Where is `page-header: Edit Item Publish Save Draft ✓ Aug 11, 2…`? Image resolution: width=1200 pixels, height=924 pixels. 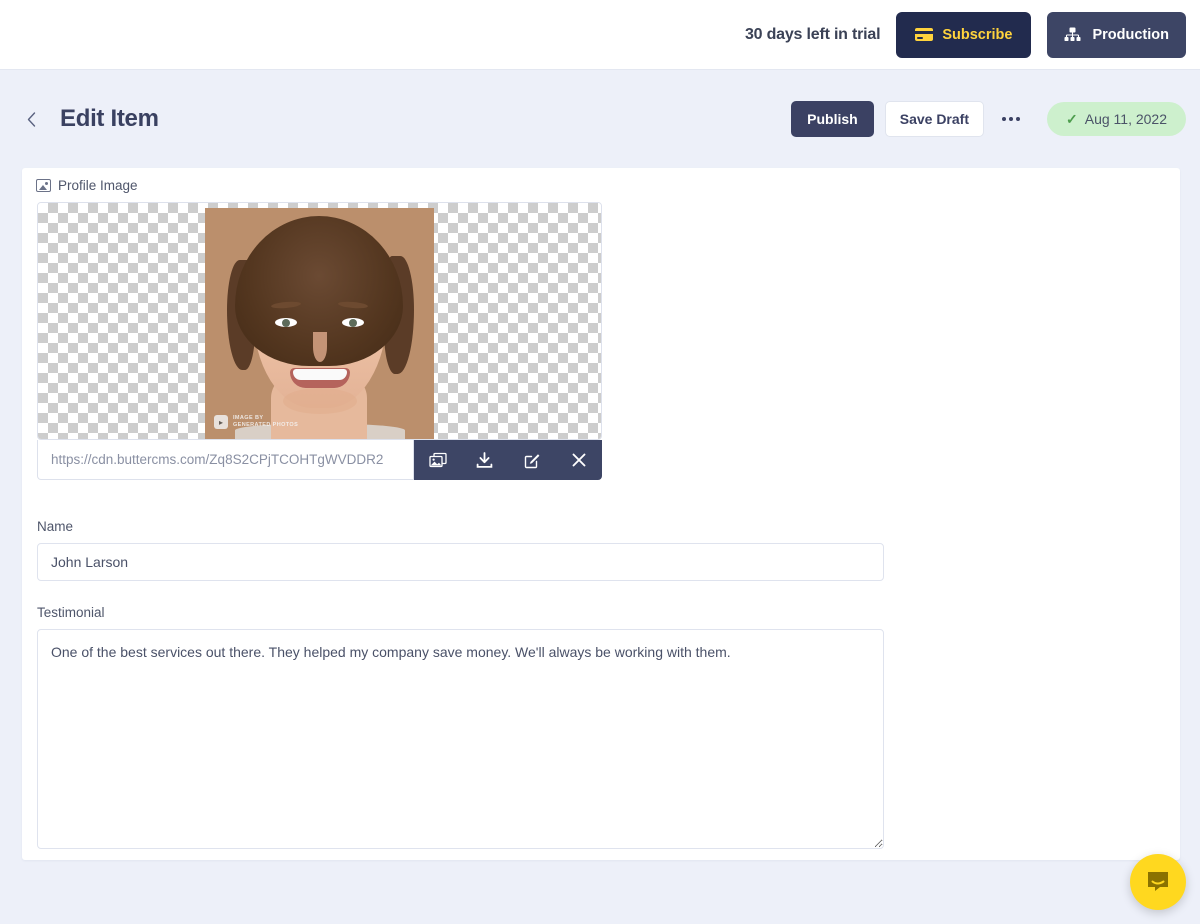 page-header: Edit Item Publish Save Draft ✓ Aug 11, 2… is located at coordinates (600, 119).